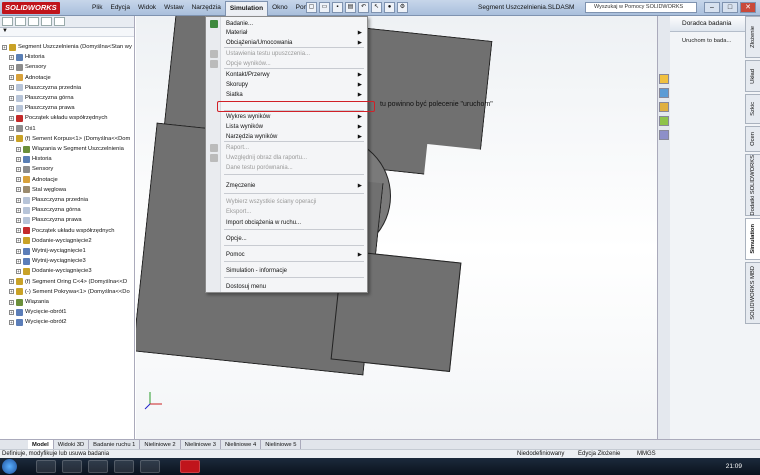 Image resolution: width=760 pixels, height=475 pixels. What do you see at coordinates (664, 121) in the screenshot?
I see `appearance-icon` at bounding box center [664, 121].